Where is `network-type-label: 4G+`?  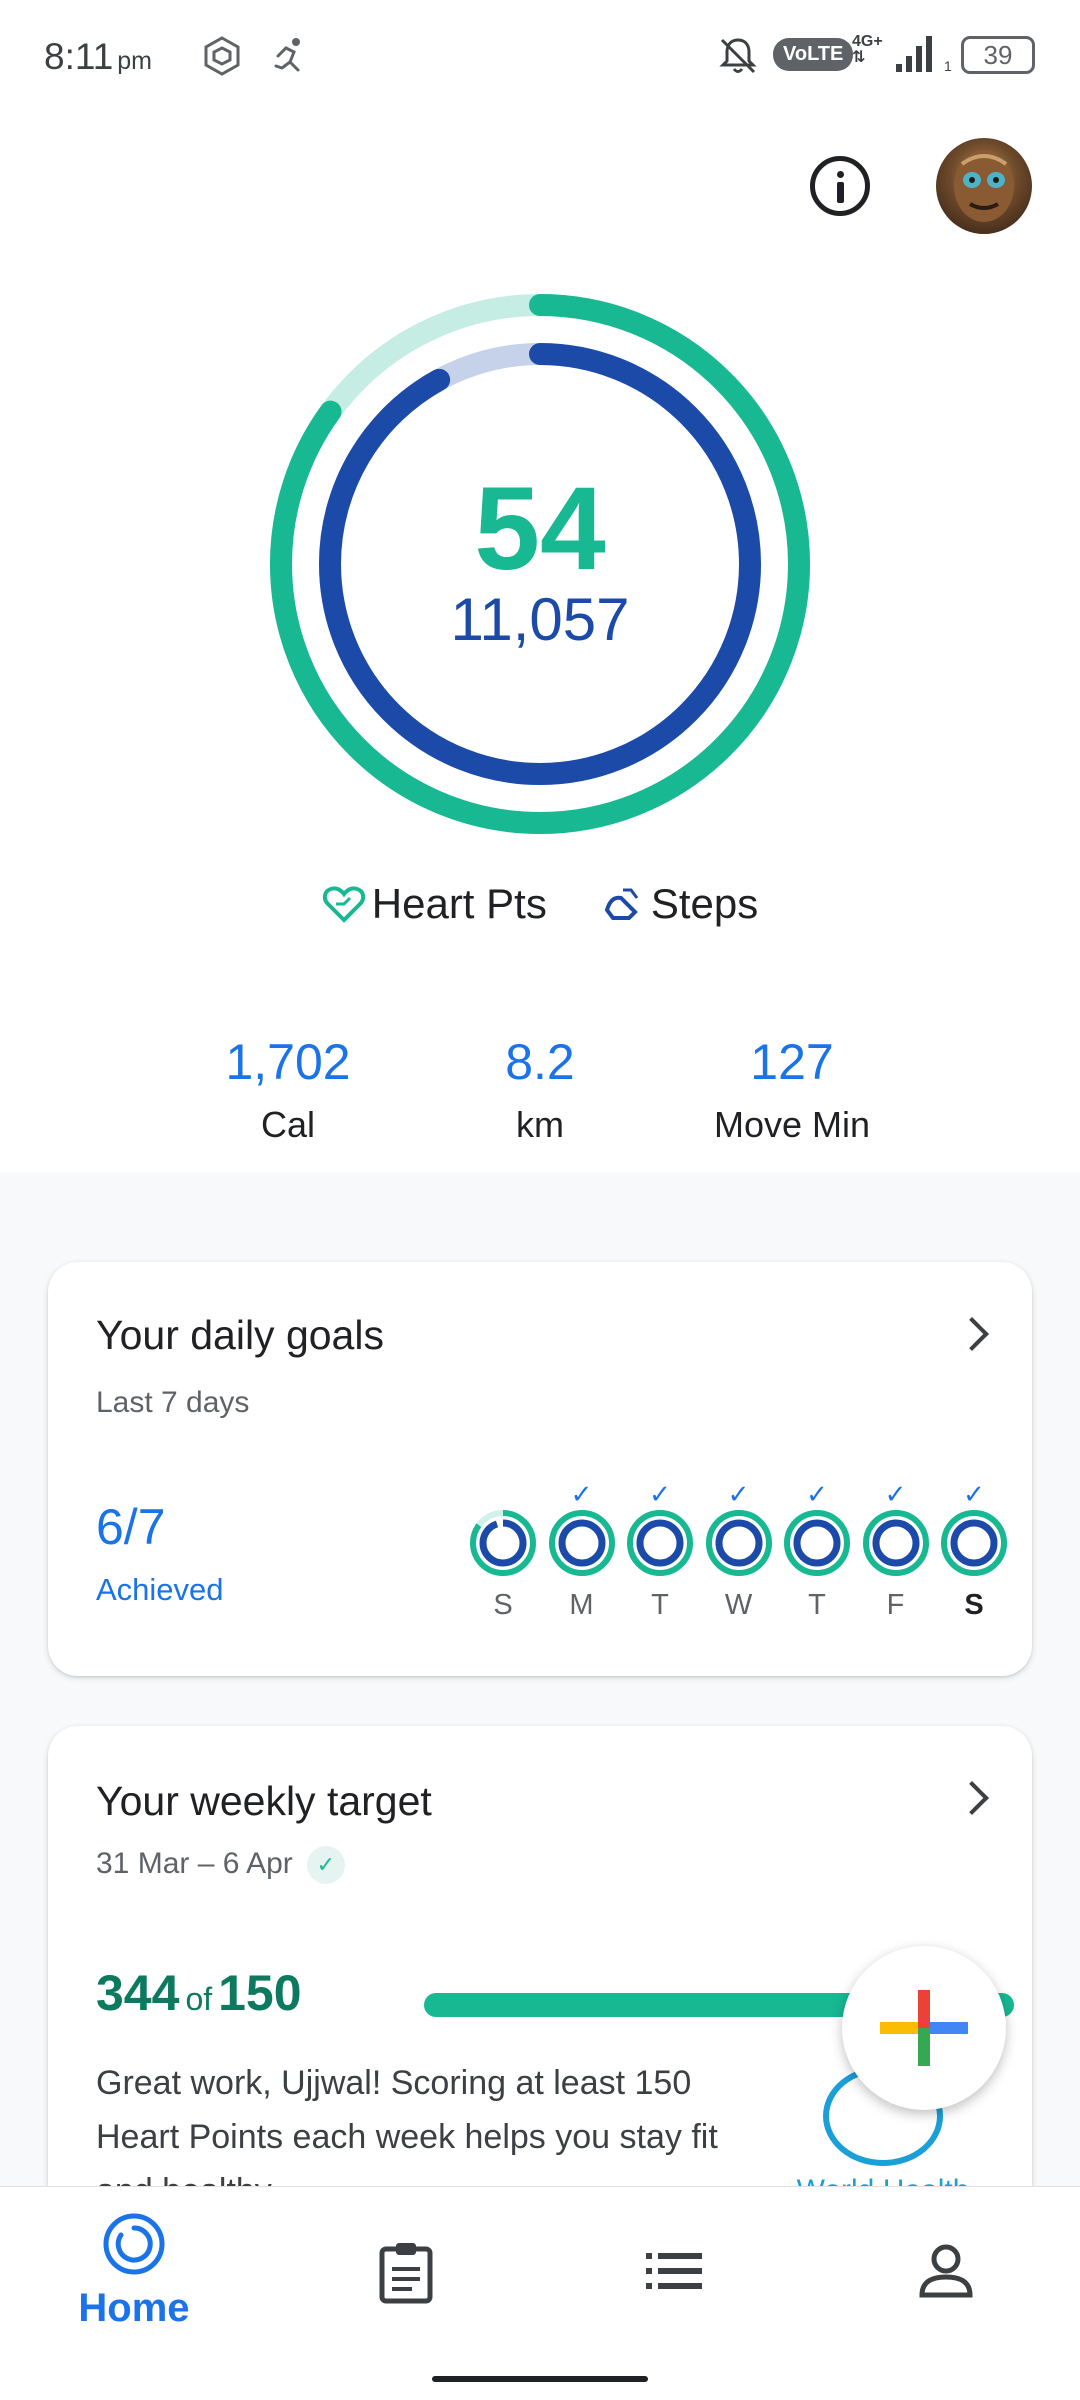
network-type-label: 4G+ is located at coordinates (867, 41).